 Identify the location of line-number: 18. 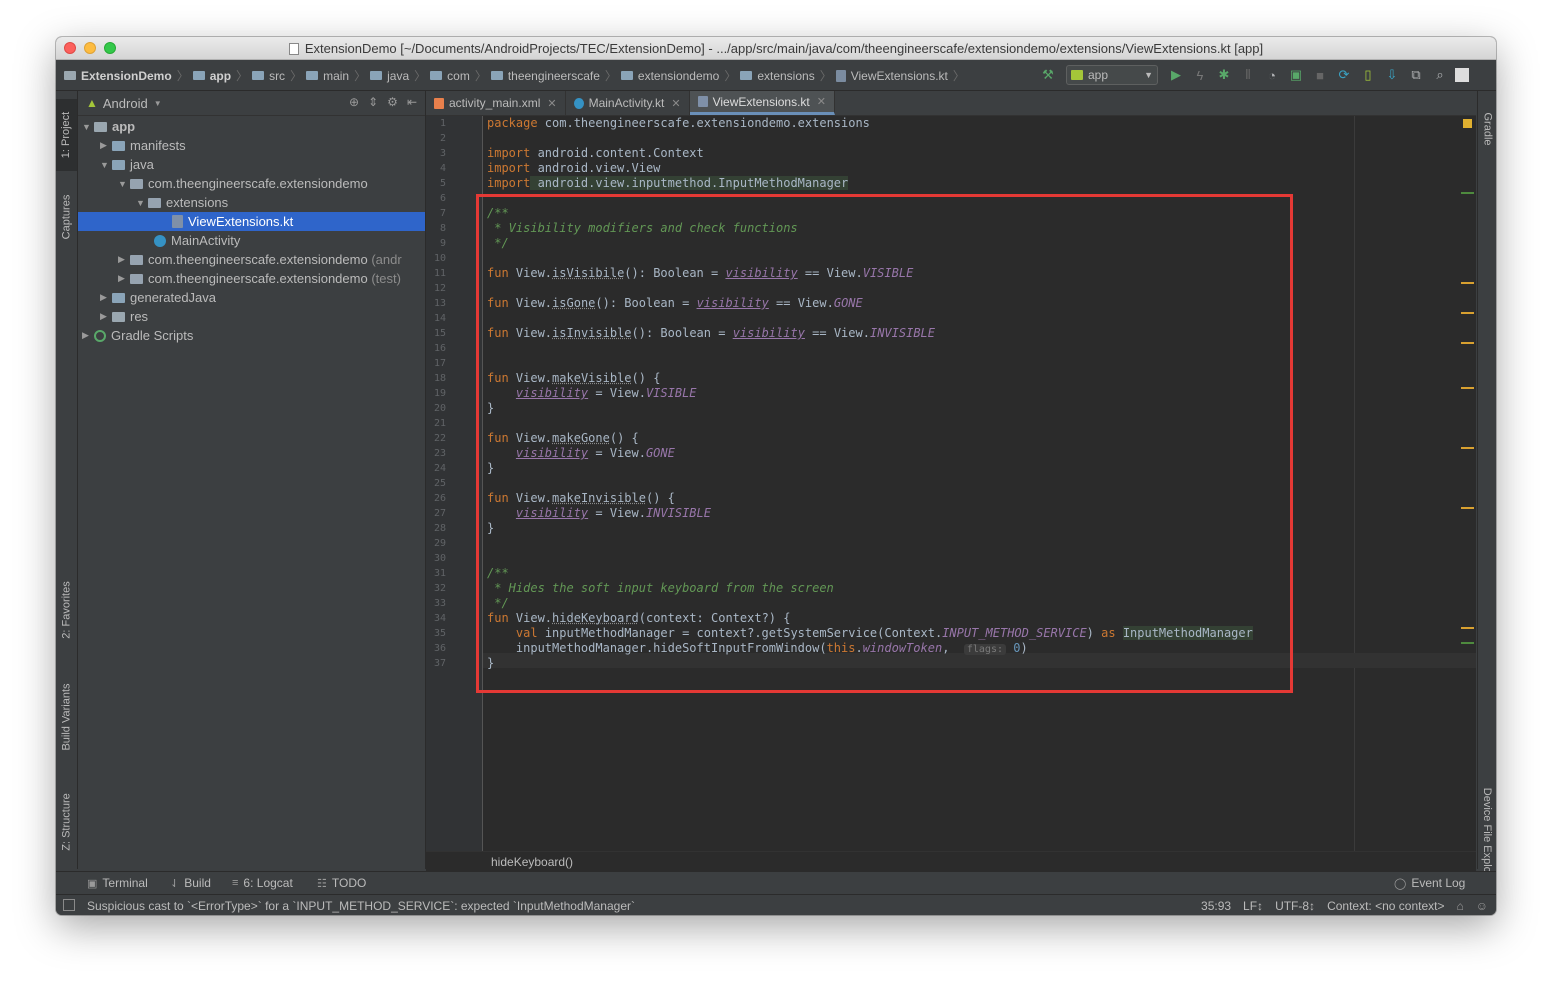
(439, 378).